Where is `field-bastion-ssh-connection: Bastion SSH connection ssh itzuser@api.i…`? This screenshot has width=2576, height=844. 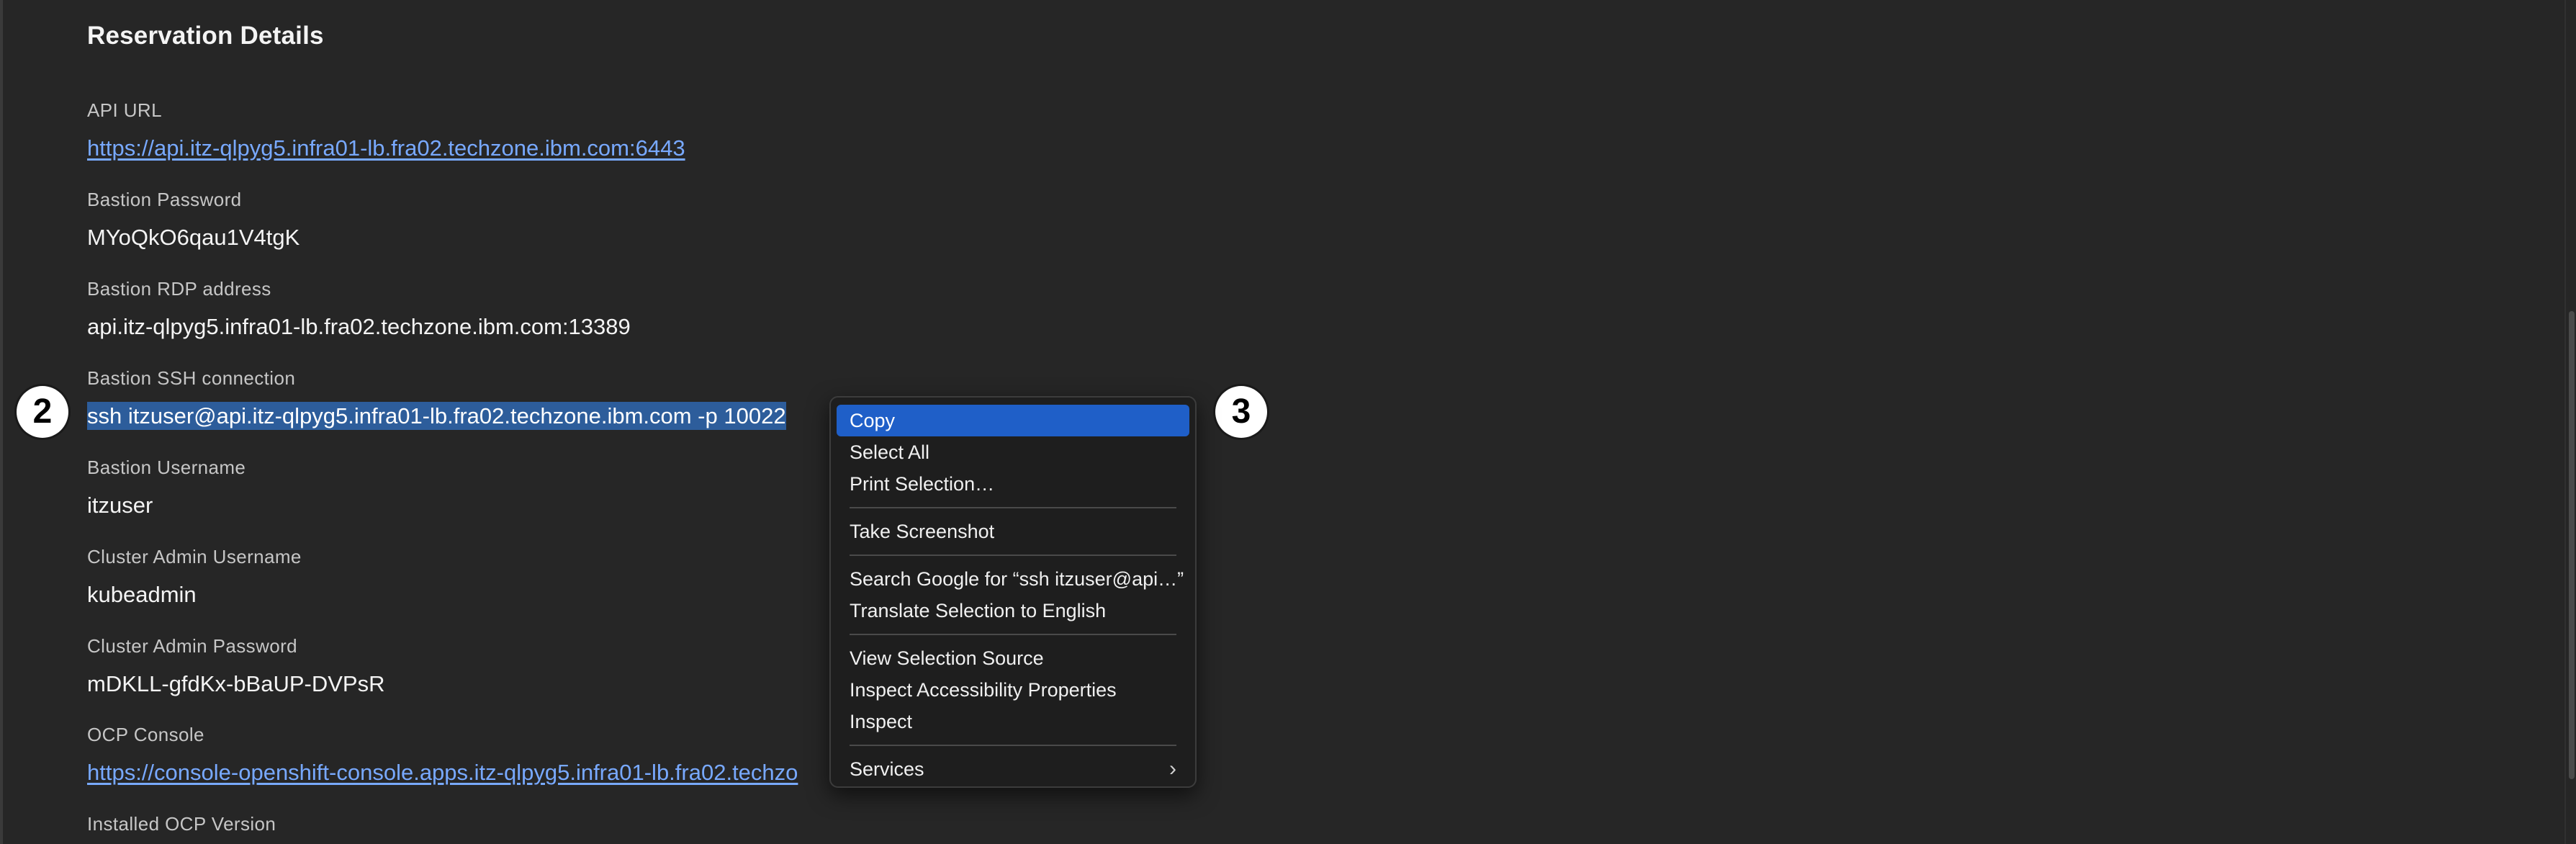
field-bastion-ssh-connection: Bastion SSH connection ssh itzuser@api.i… is located at coordinates (437, 399).